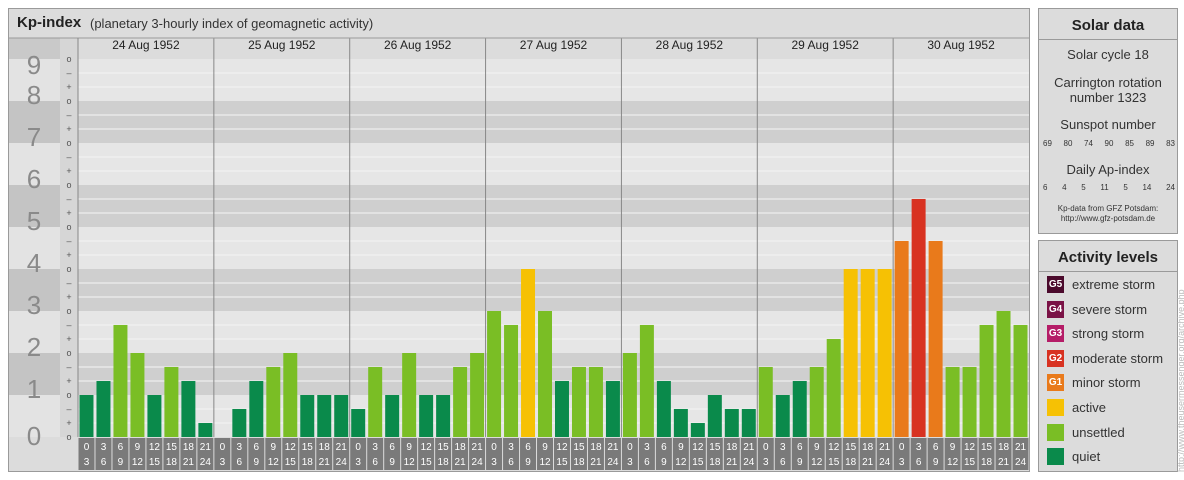  What do you see at coordinates (961, 45) in the screenshot?
I see `day-label: 30 Aug 1952` at bounding box center [961, 45].